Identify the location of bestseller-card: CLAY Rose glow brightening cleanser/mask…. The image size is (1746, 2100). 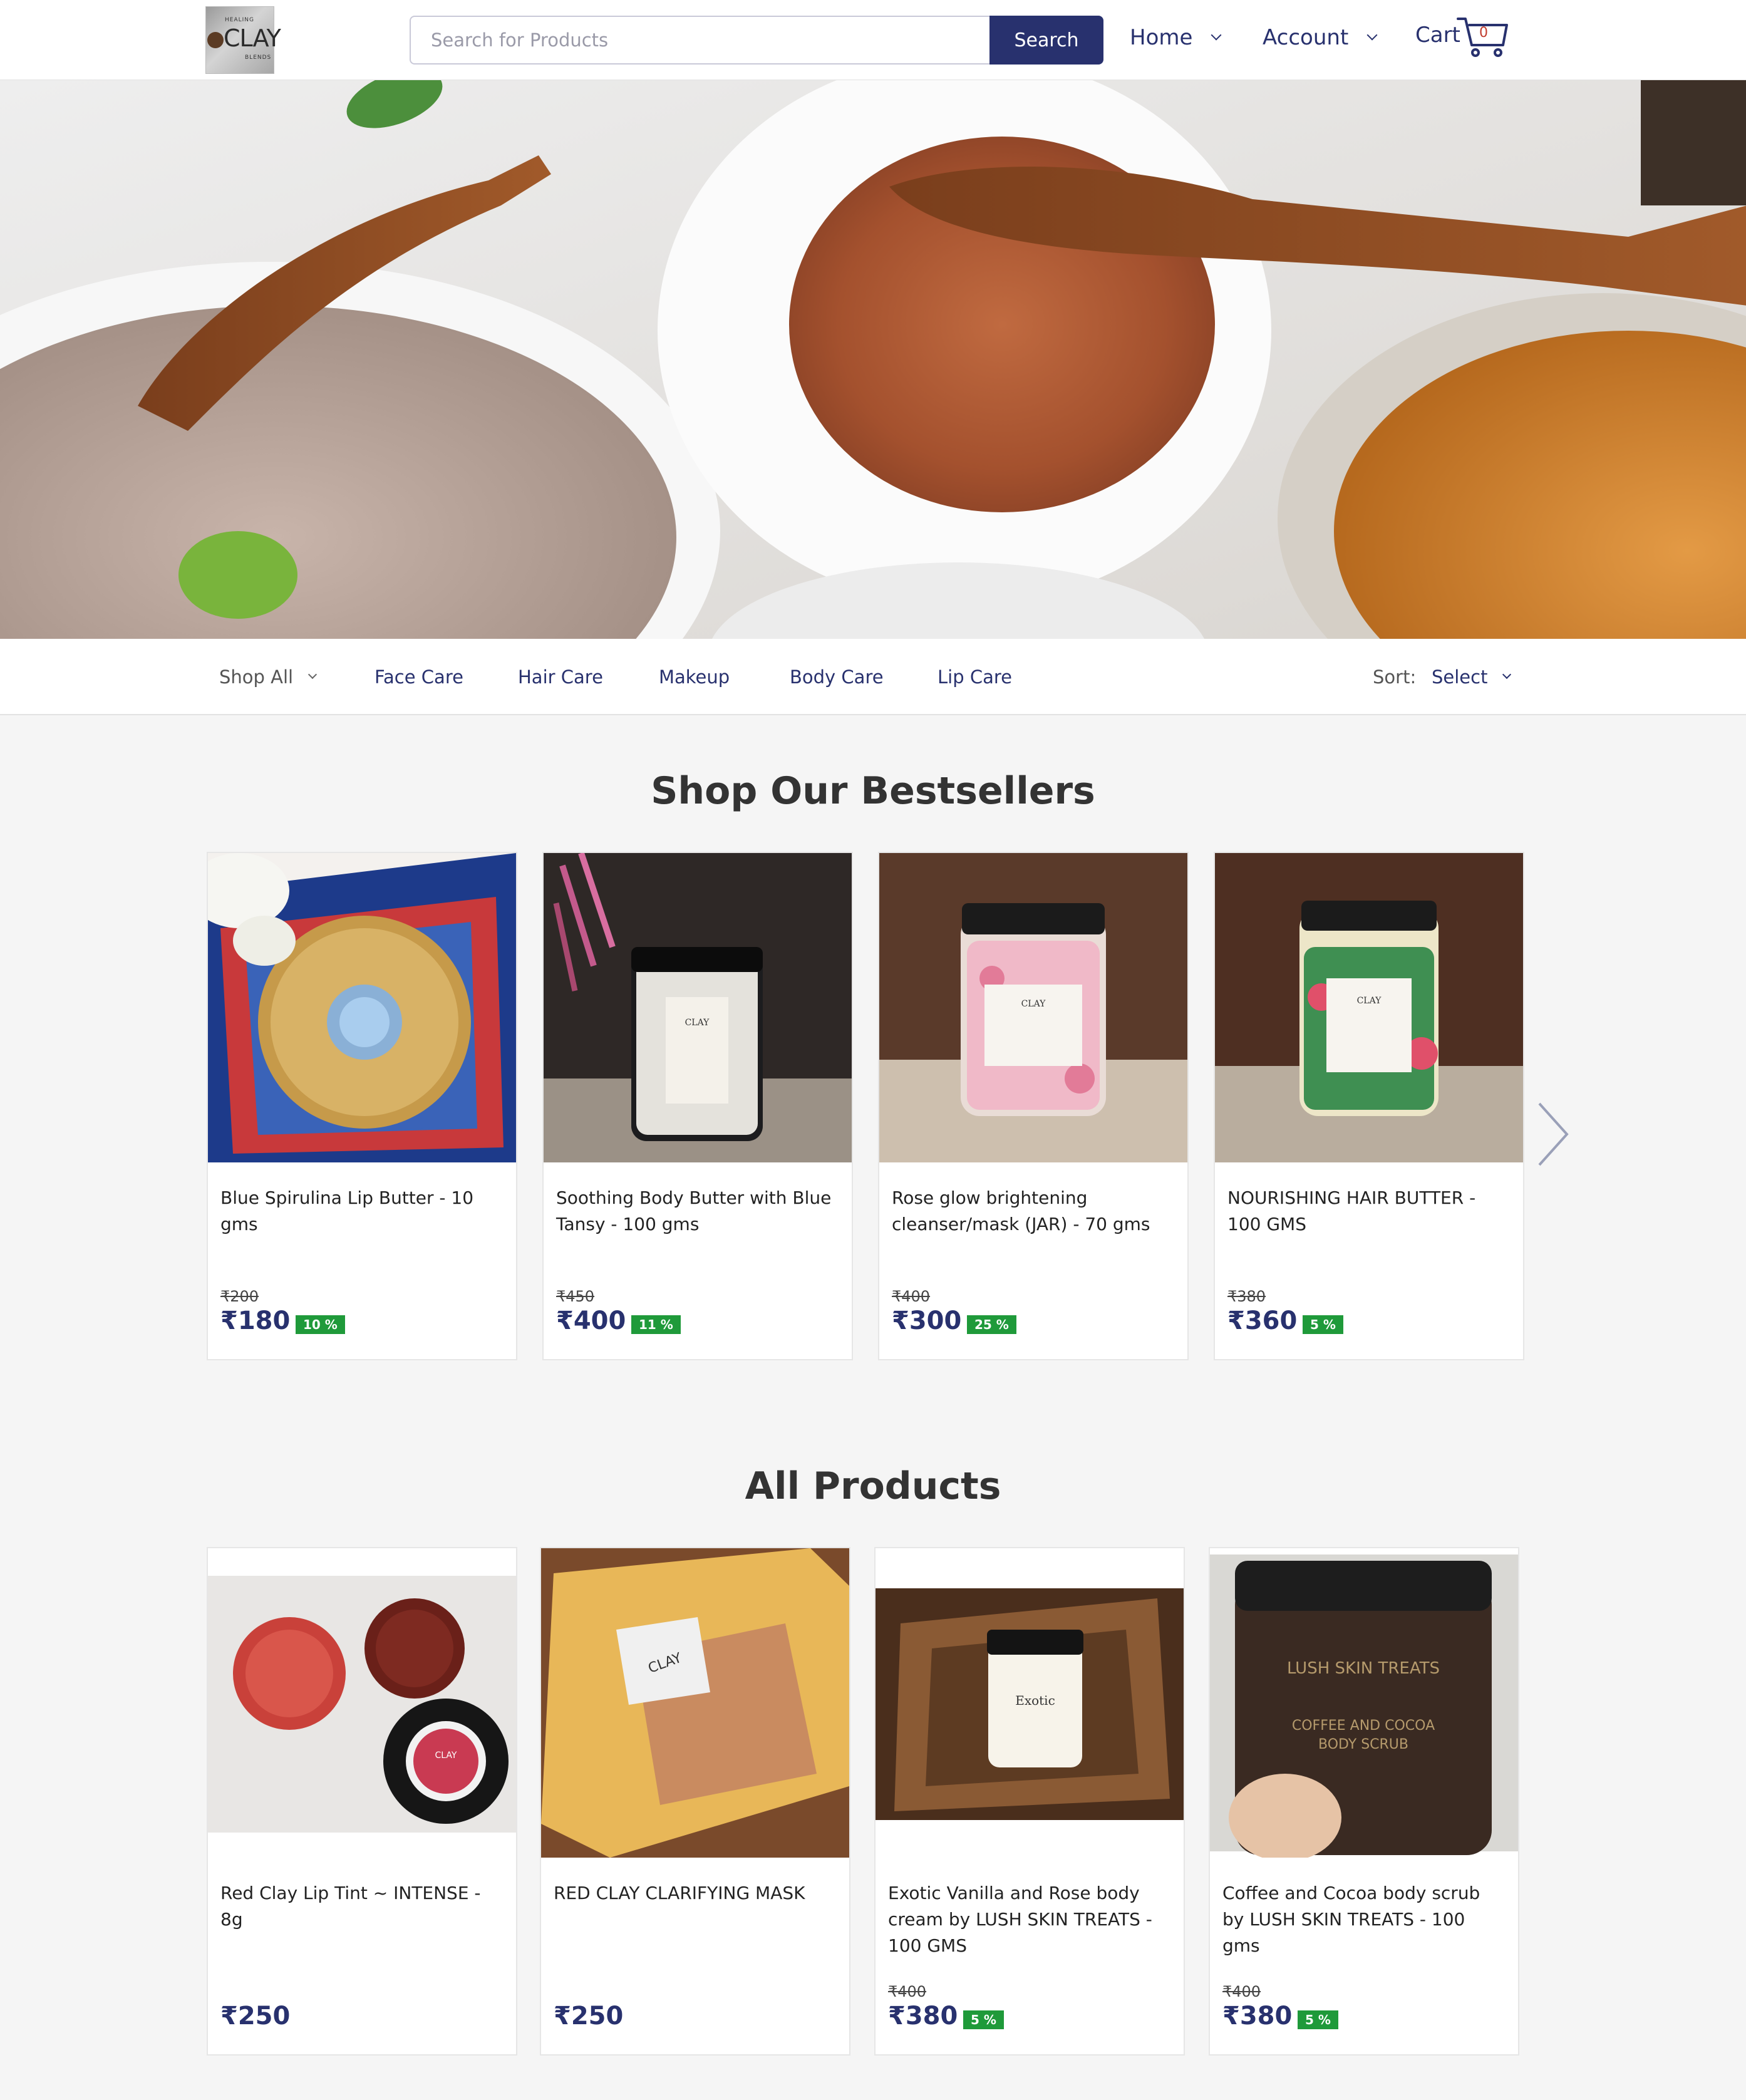
(1033, 1106).